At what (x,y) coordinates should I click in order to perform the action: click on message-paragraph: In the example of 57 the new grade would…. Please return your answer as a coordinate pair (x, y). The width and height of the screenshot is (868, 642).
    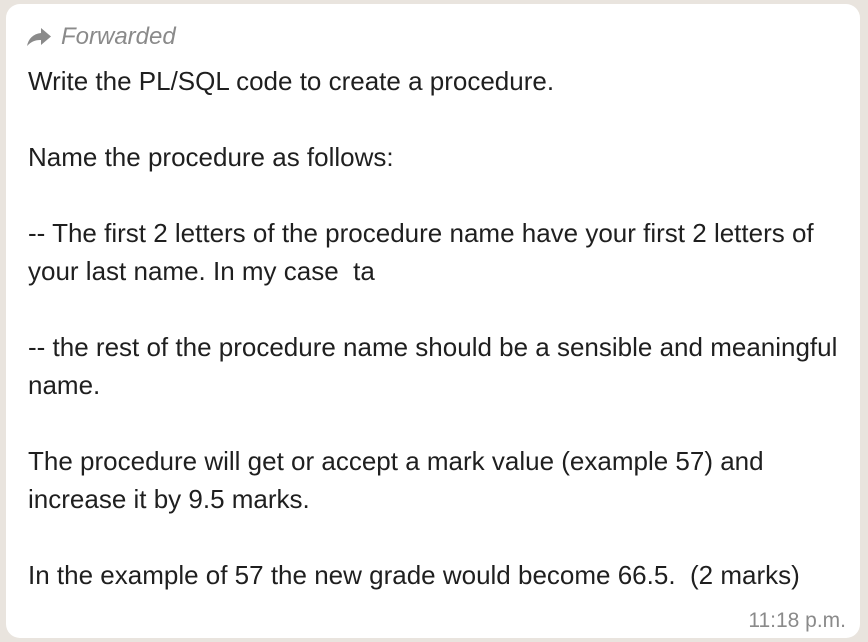
    Looking at the image, I should click on (414, 575).